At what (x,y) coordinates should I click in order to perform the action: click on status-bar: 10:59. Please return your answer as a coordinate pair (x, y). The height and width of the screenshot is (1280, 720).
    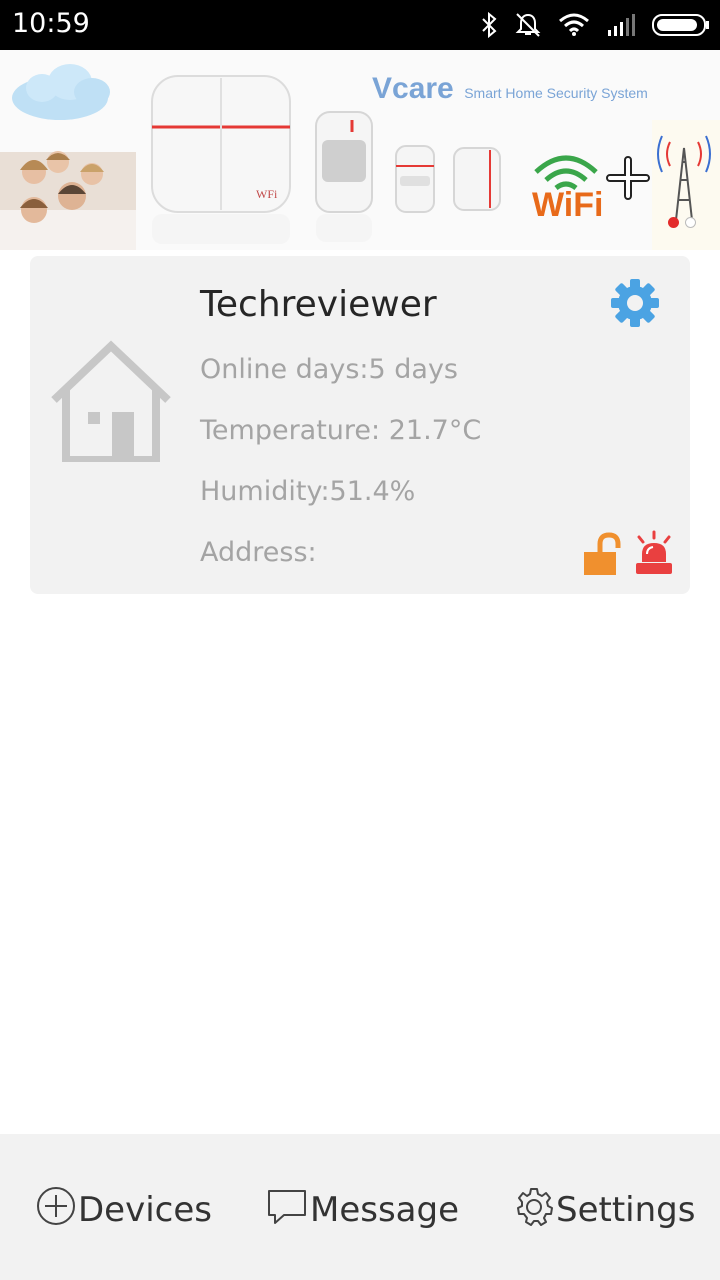
    Looking at the image, I should click on (360, 25).